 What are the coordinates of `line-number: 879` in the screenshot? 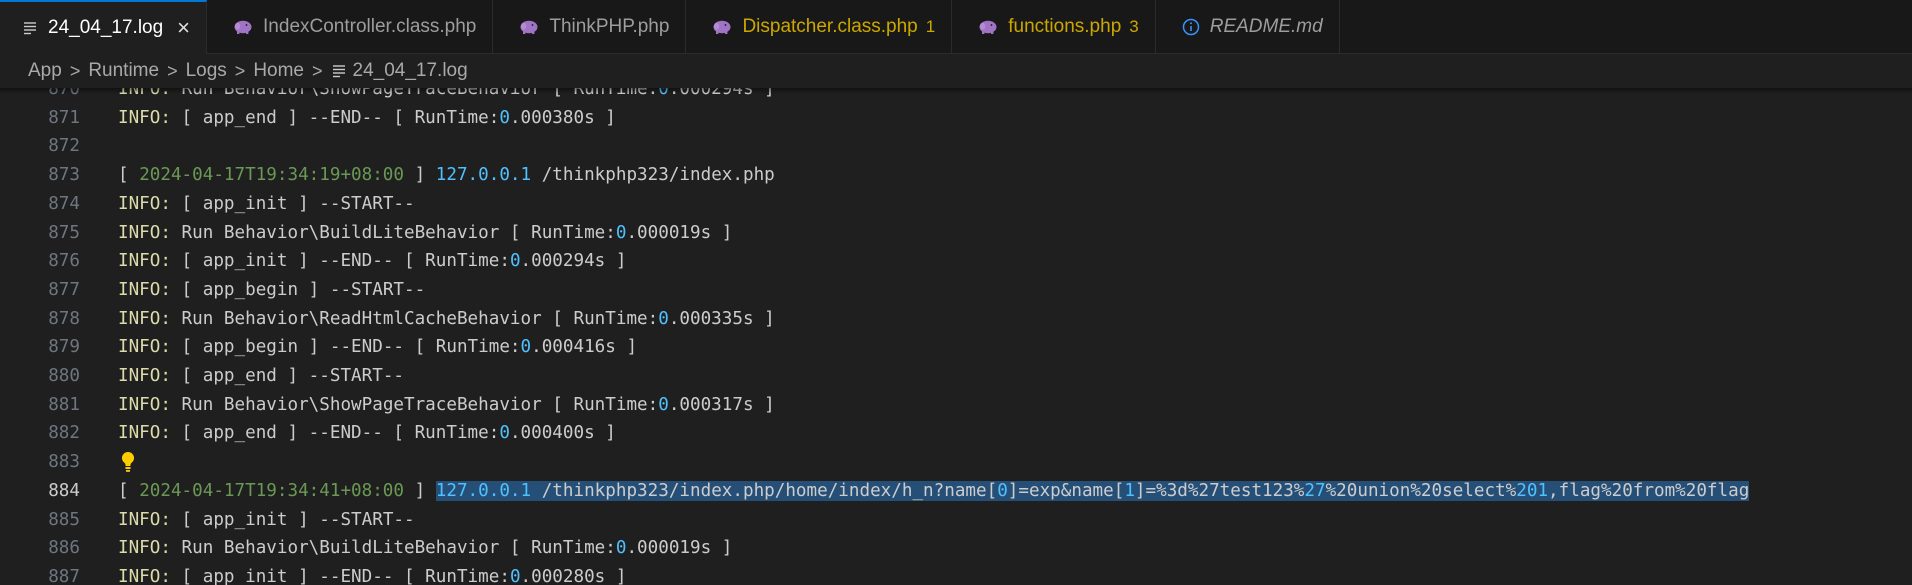 It's located at (64, 347).